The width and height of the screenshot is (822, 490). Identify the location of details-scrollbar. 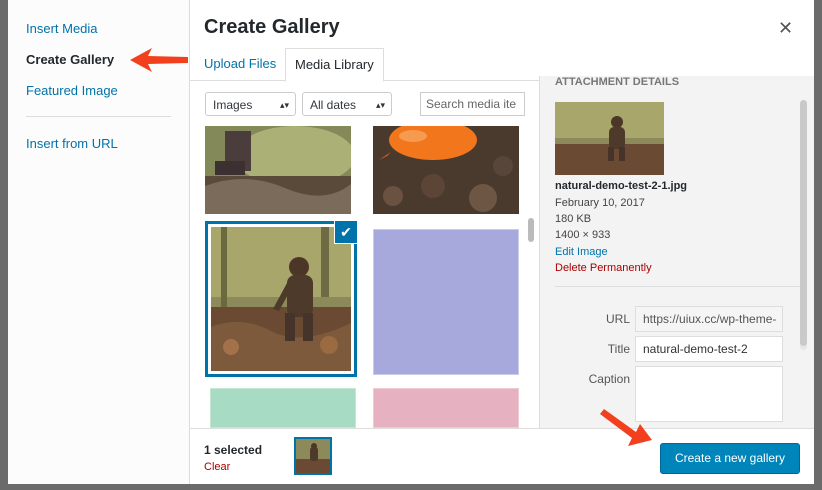
(803, 223).